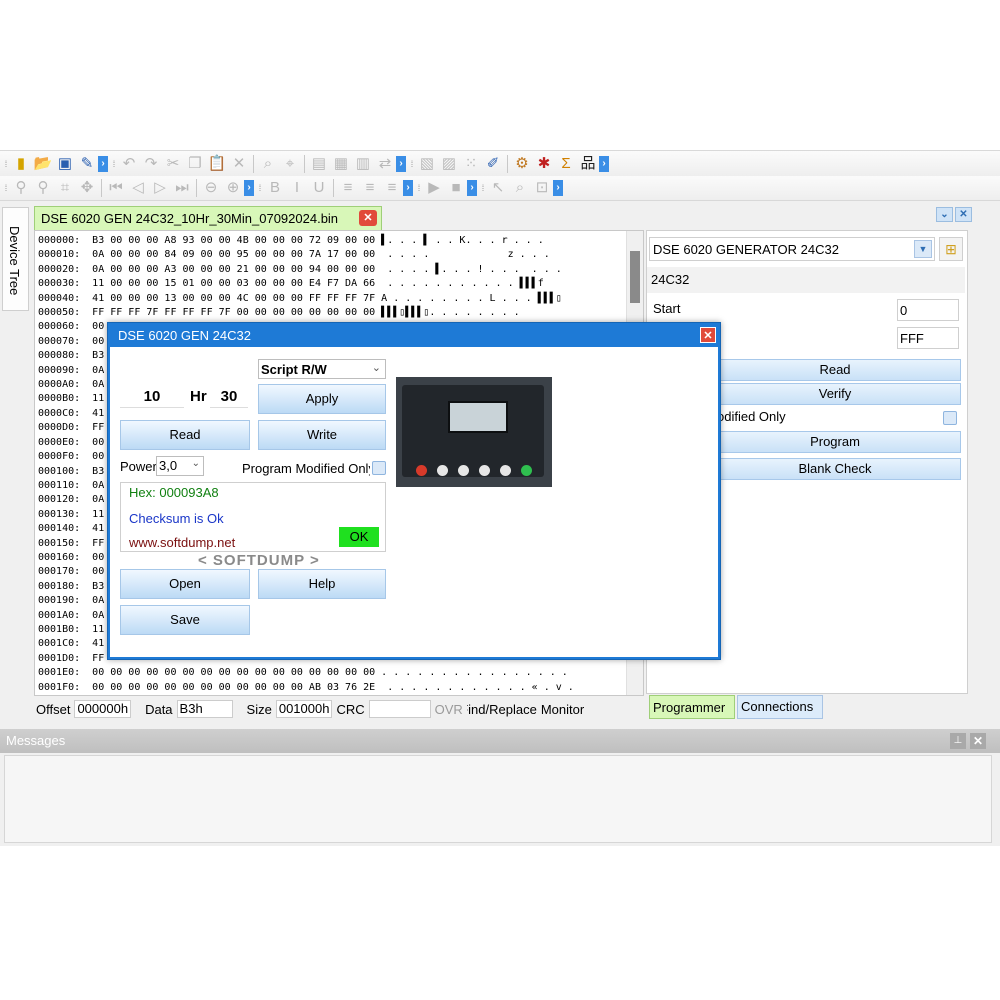  Describe the element at coordinates (297, 188) in the screenshot. I see `italic-icon: I` at that location.